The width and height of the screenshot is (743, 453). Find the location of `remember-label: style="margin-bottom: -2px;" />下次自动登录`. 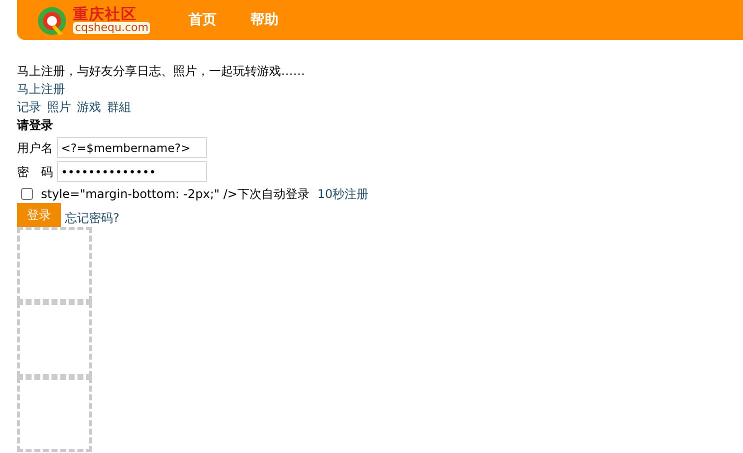

remember-label: style="margin-bottom: -2px;" />下次自动登录 is located at coordinates (175, 194).